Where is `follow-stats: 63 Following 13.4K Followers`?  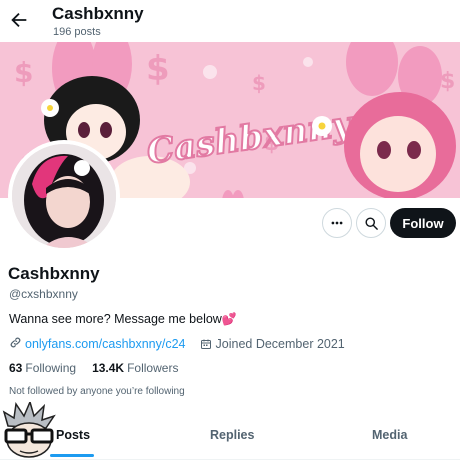 follow-stats: 63 Following 13.4K Followers is located at coordinates (101, 368).